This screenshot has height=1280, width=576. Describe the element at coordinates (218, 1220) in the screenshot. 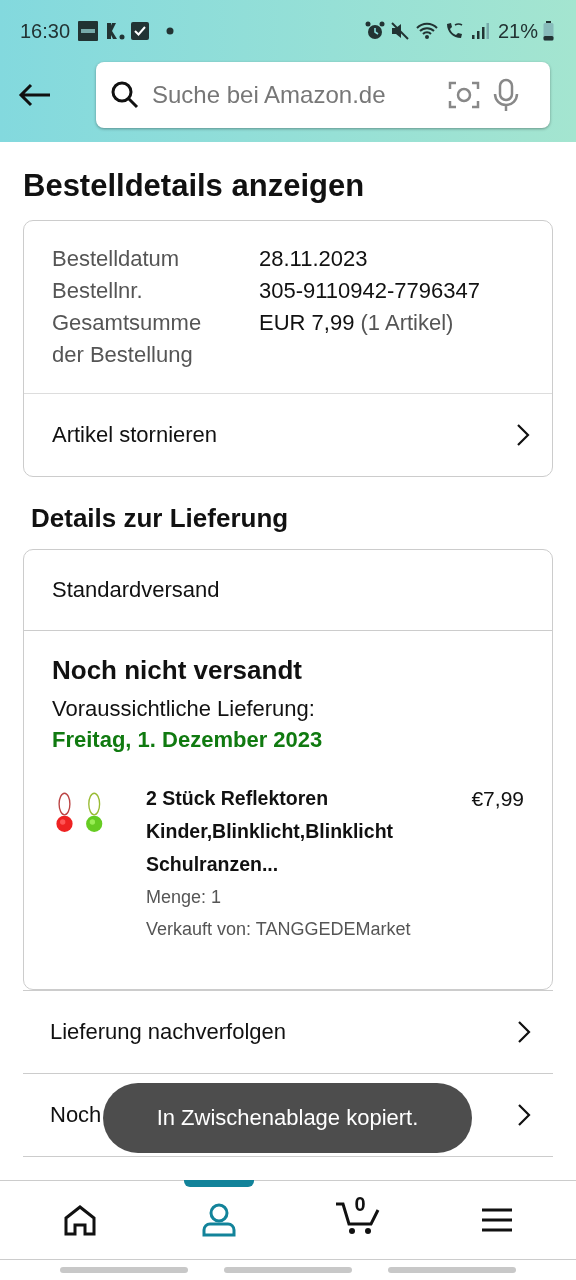

I see `person-icon` at that location.